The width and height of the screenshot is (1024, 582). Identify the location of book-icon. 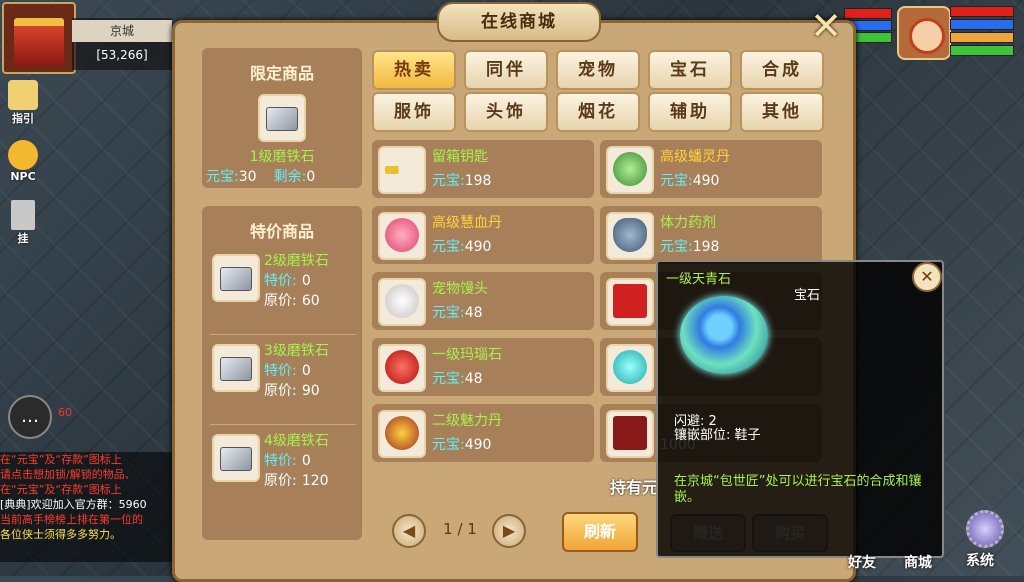
(23, 95).